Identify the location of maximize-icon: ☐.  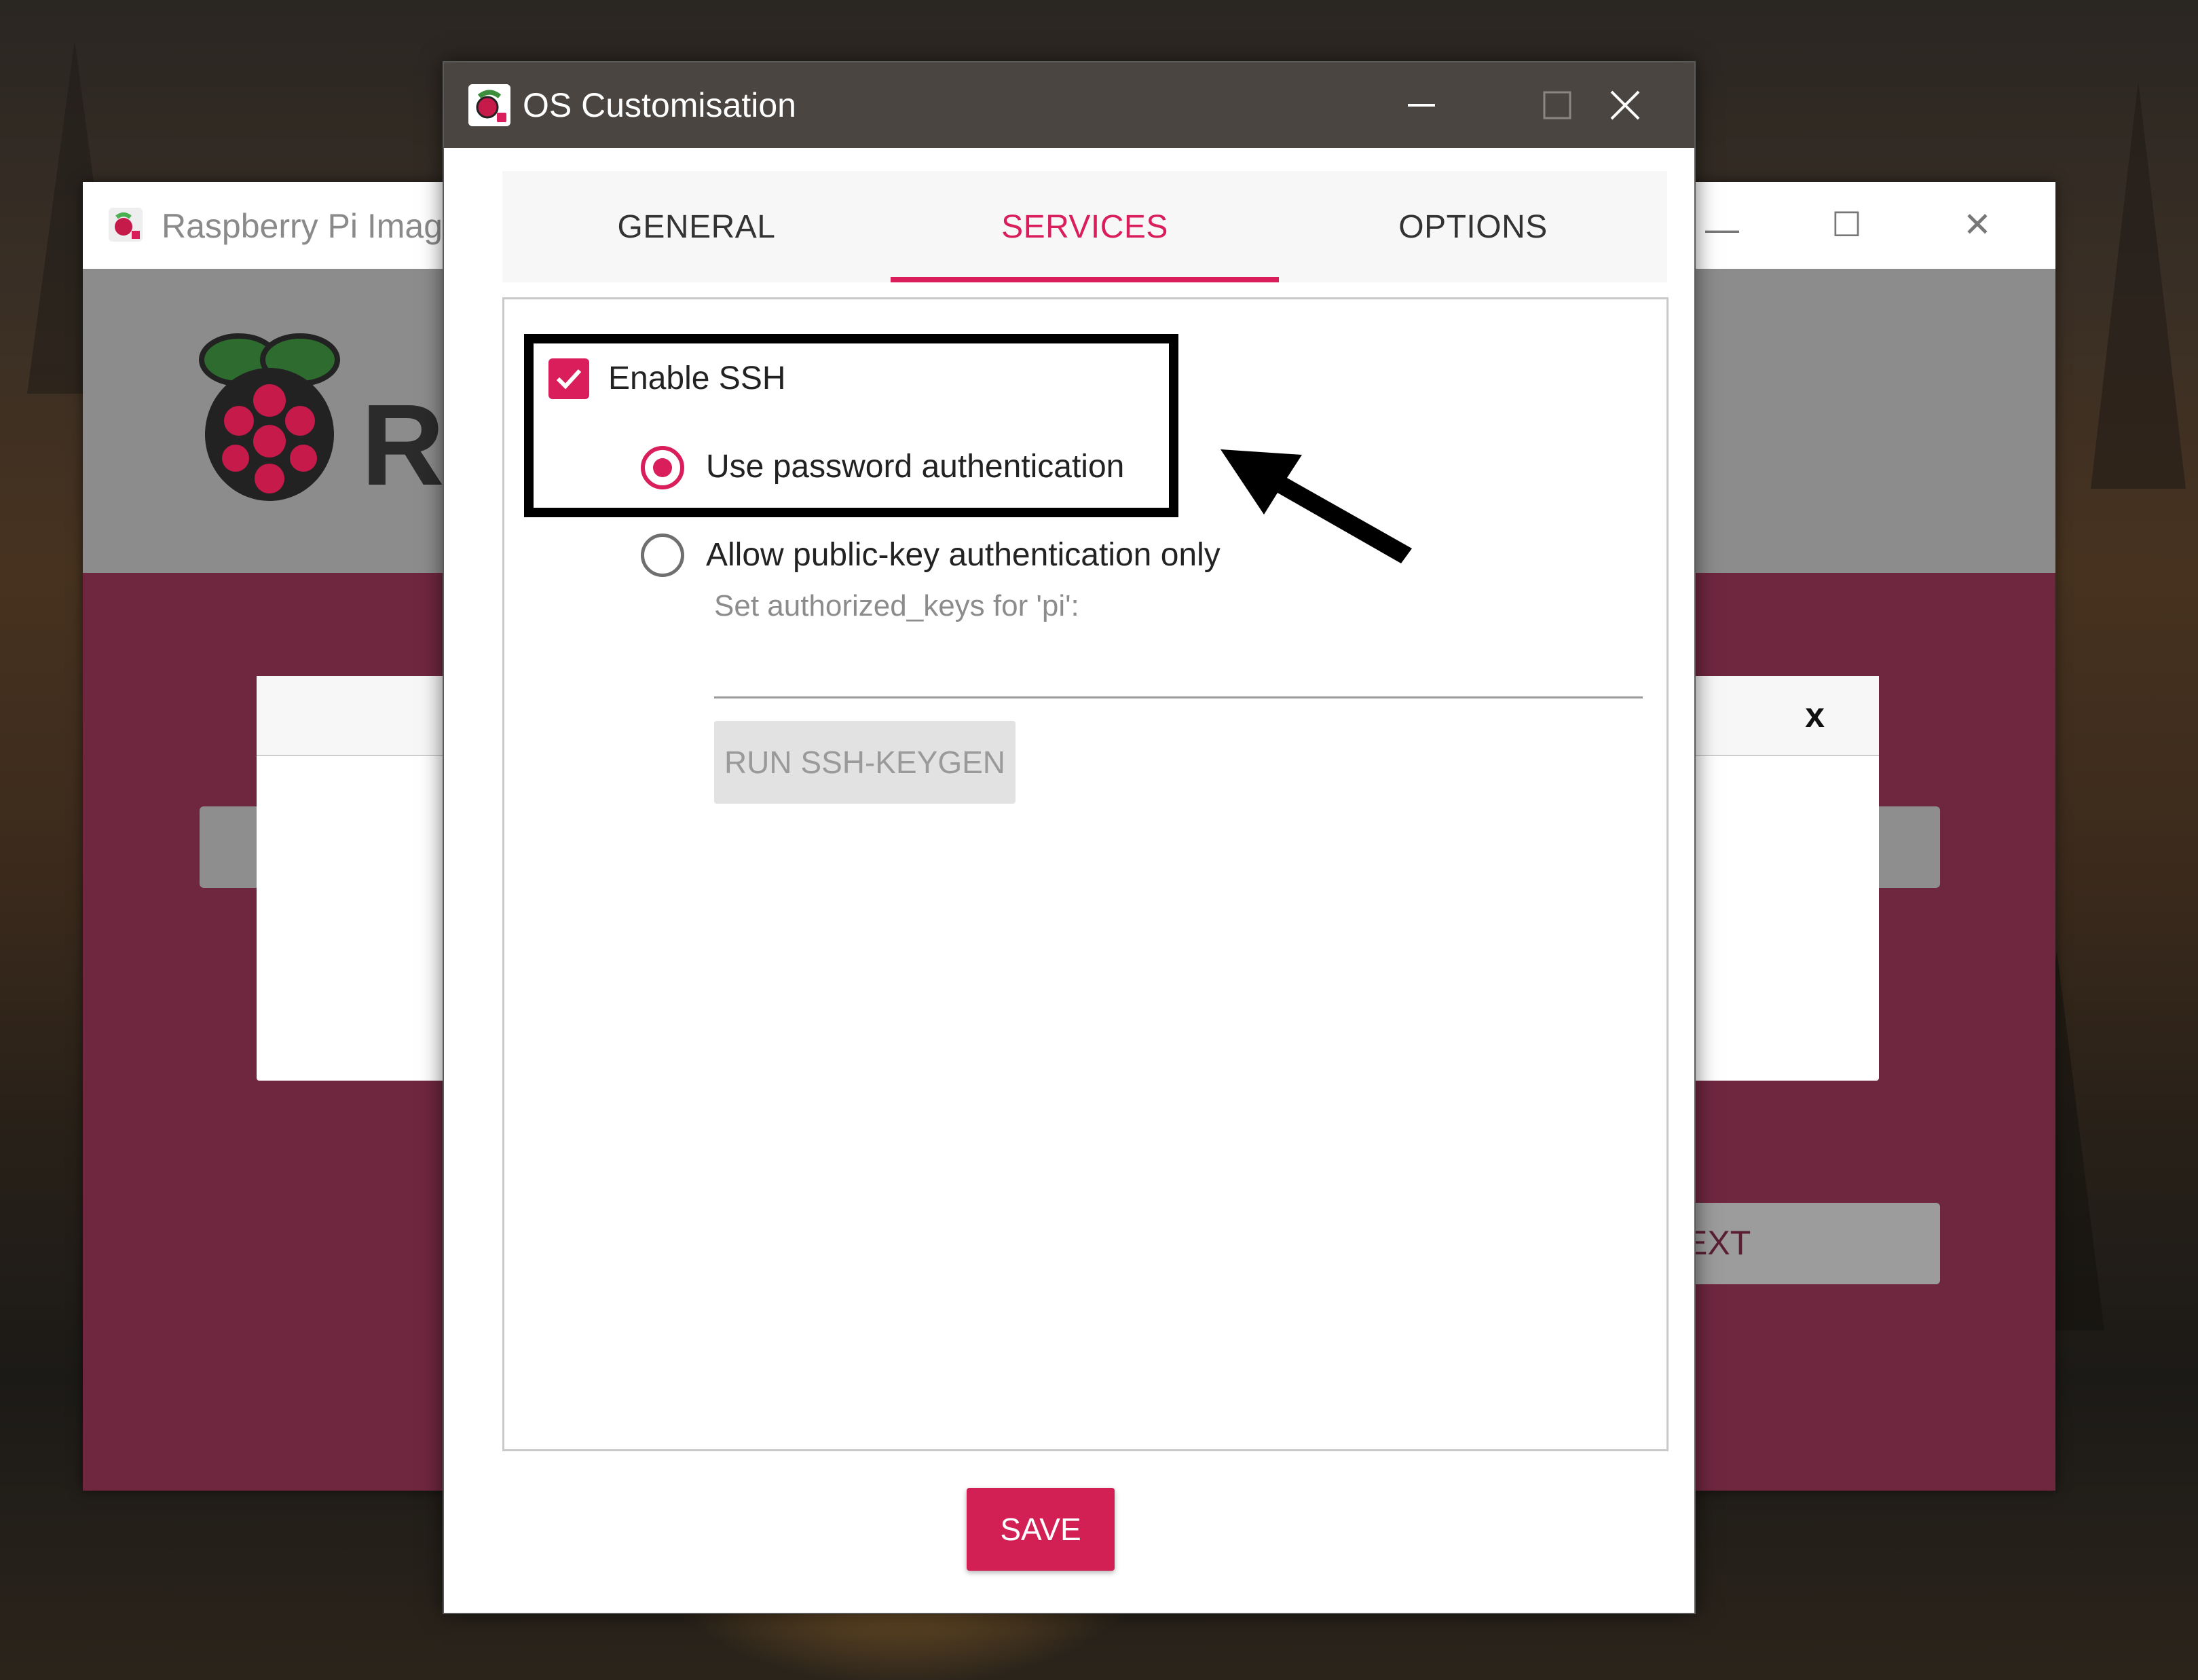
(1846, 225).